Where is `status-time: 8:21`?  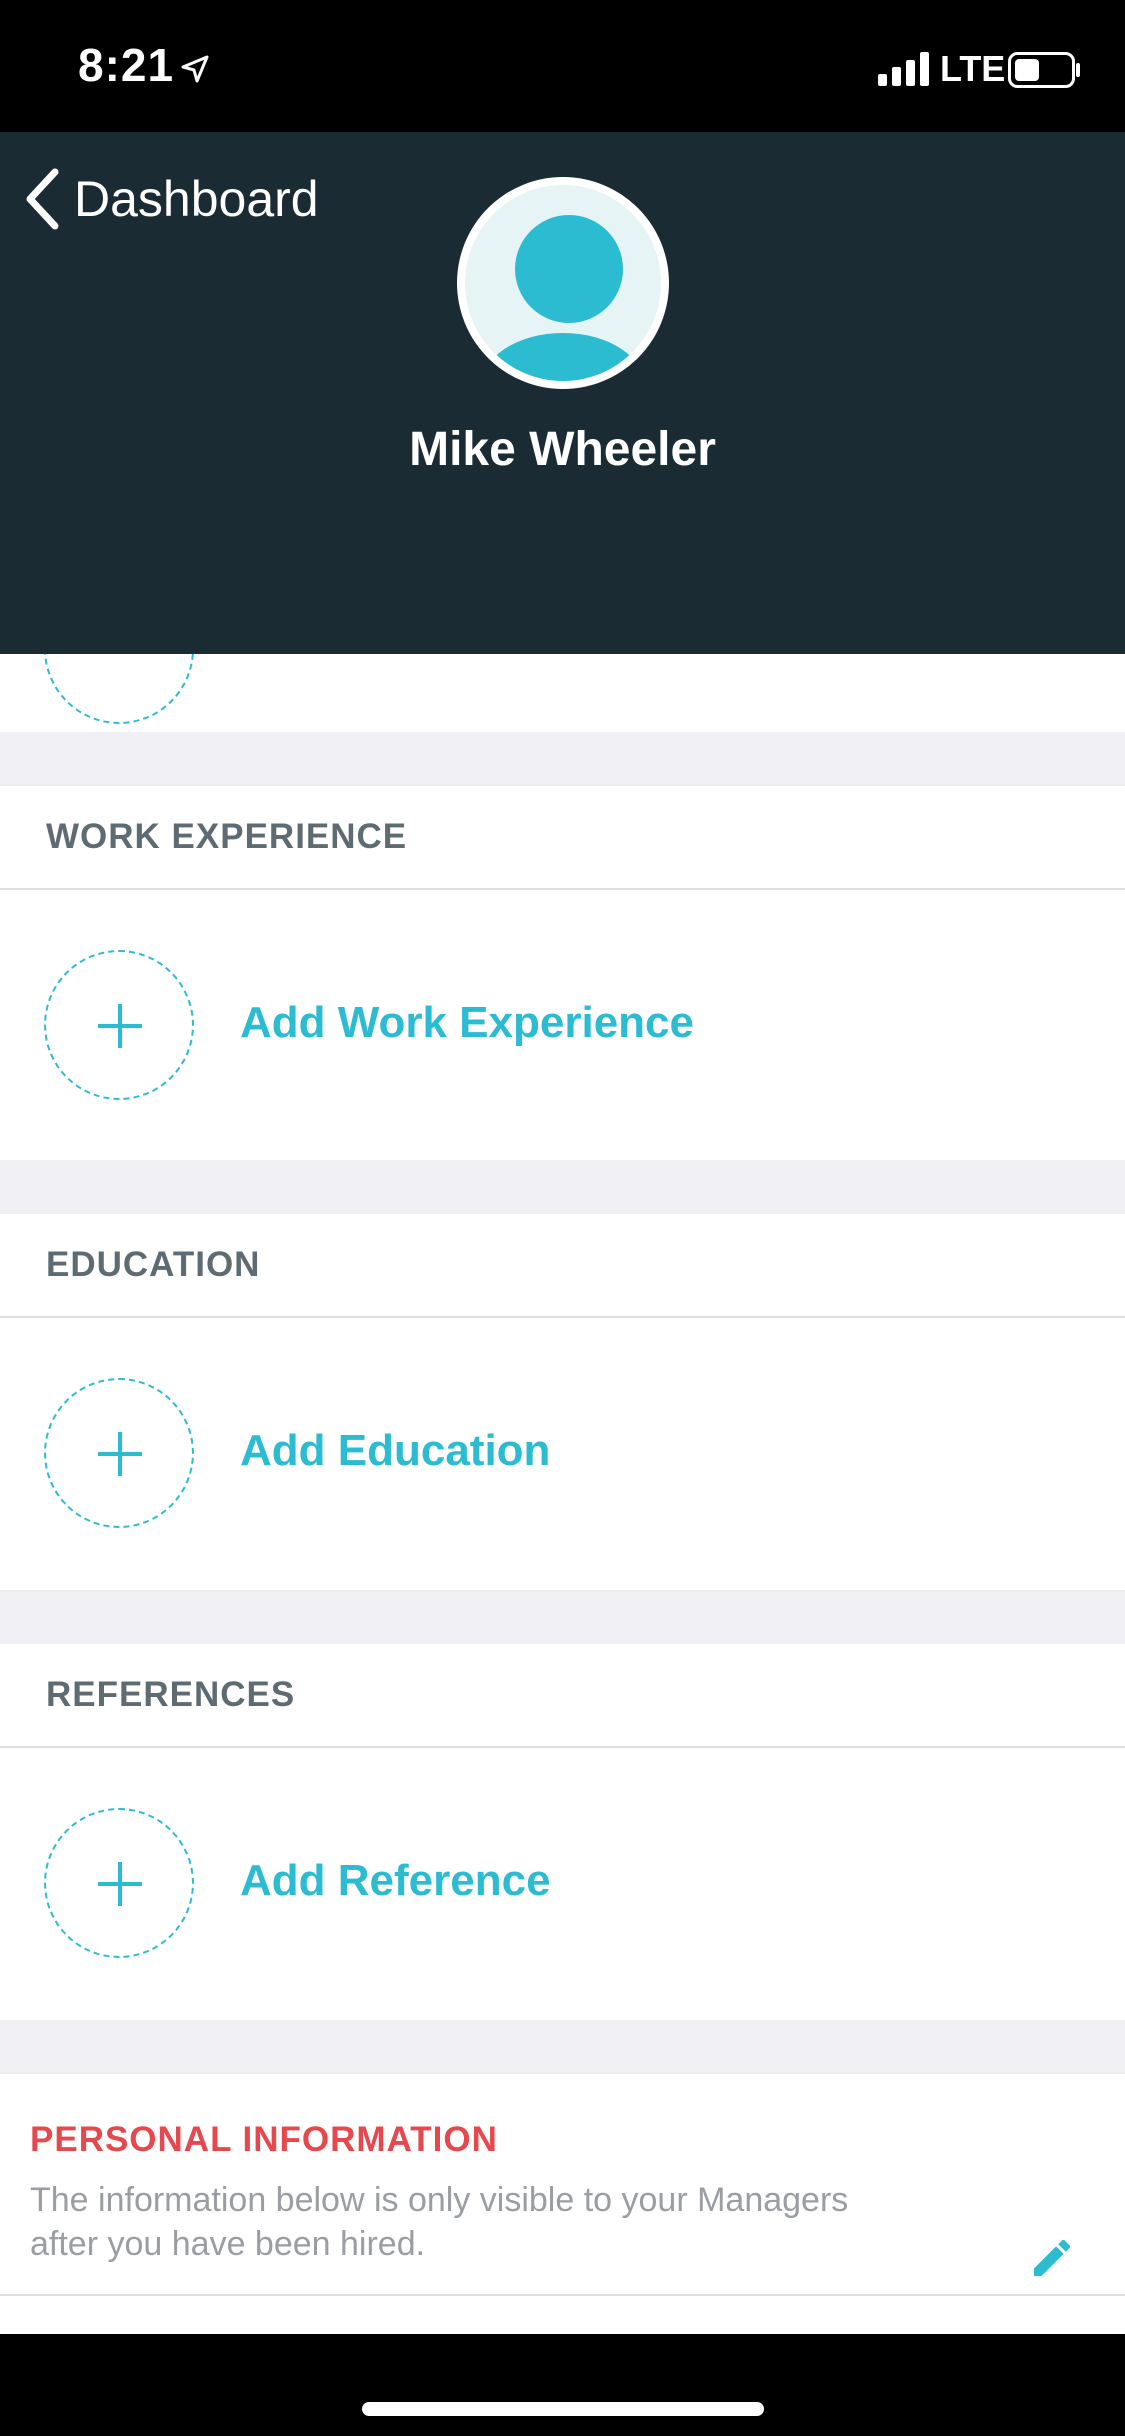
status-time: 8:21 is located at coordinates (126, 65).